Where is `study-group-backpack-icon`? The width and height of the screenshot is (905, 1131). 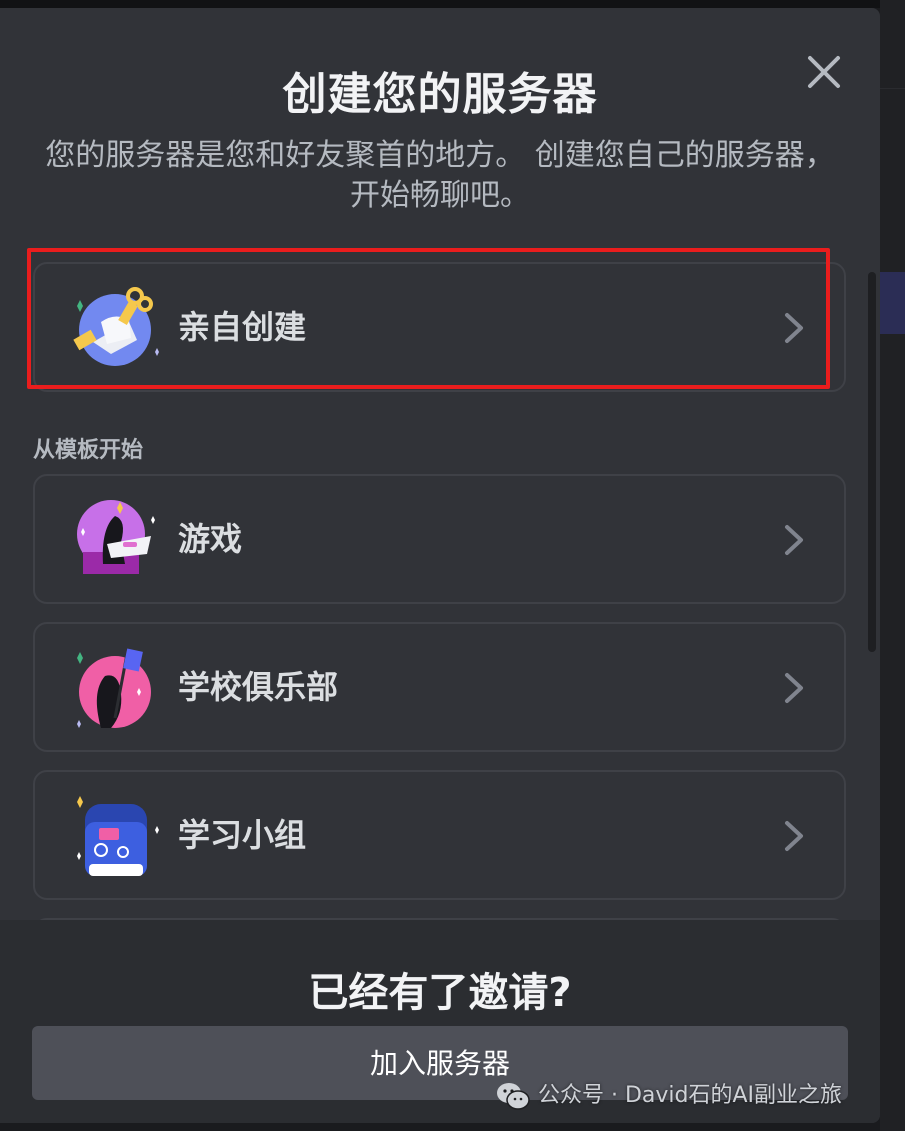
study-group-backpack-icon is located at coordinates (116, 835).